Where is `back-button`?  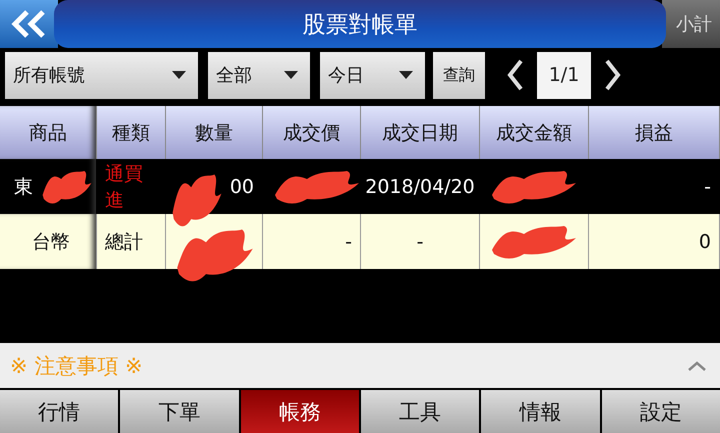 back-button is located at coordinates (29, 24).